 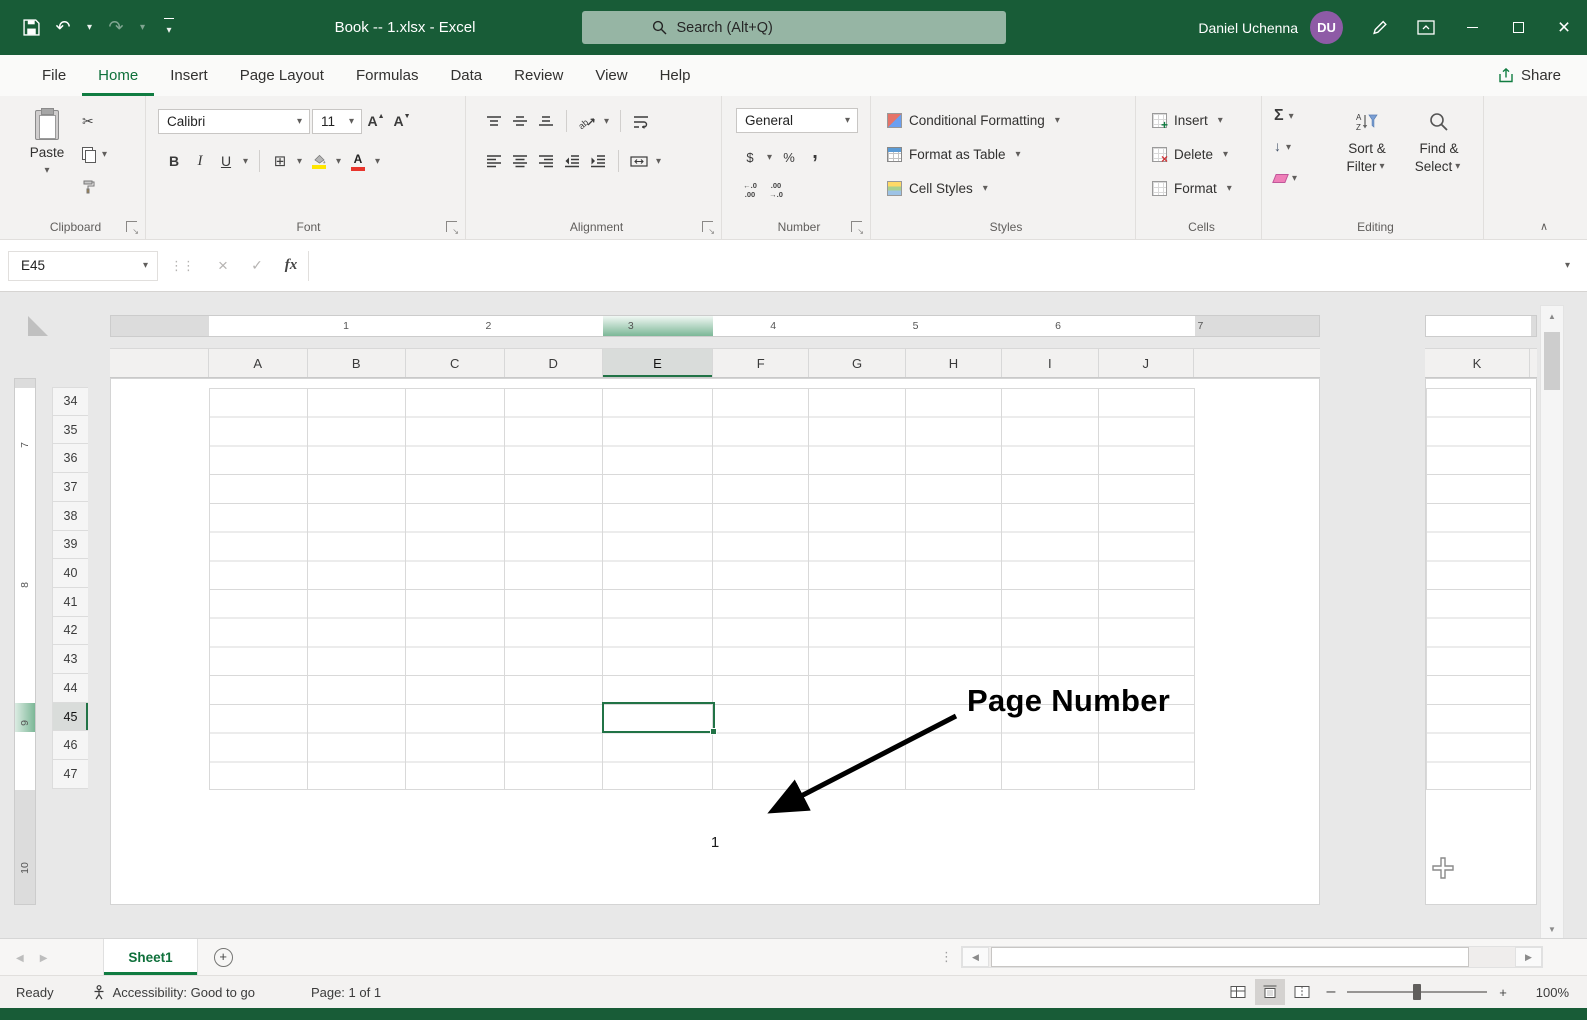 I want to click on decrease-font-size-button, so click(x=402, y=121).